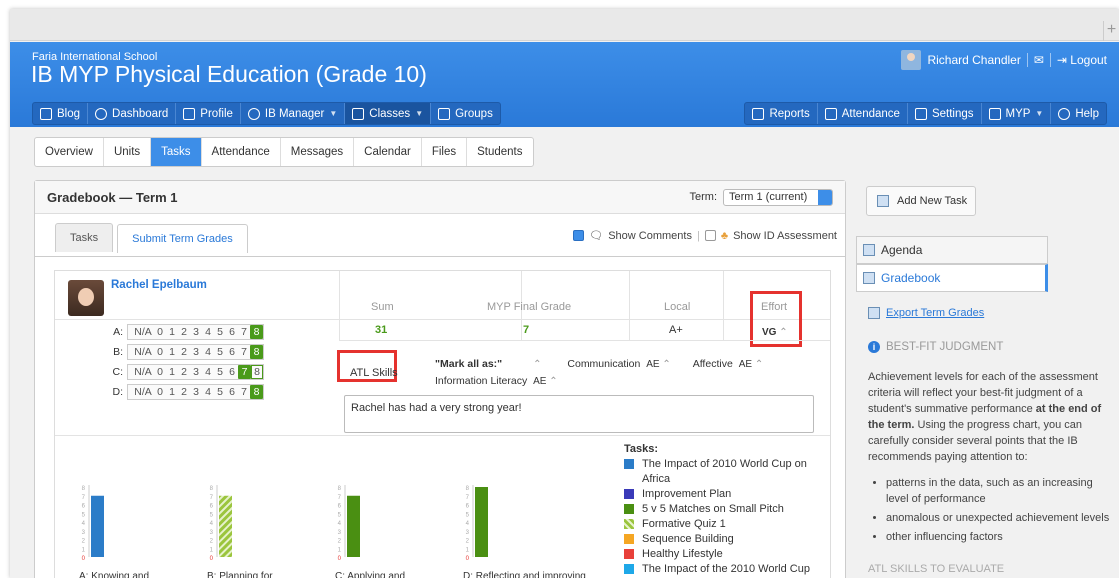  What do you see at coordinates (1002, 537) in the screenshot?
I see `list-item: other influencing factors` at bounding box center [1002, 537].